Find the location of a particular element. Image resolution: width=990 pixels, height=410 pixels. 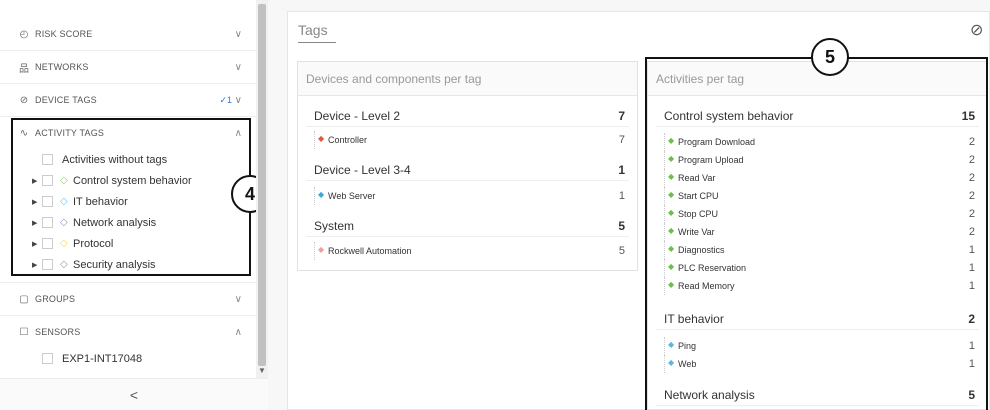

tag-group-row: System 5 is located at coordinates (467, 226).